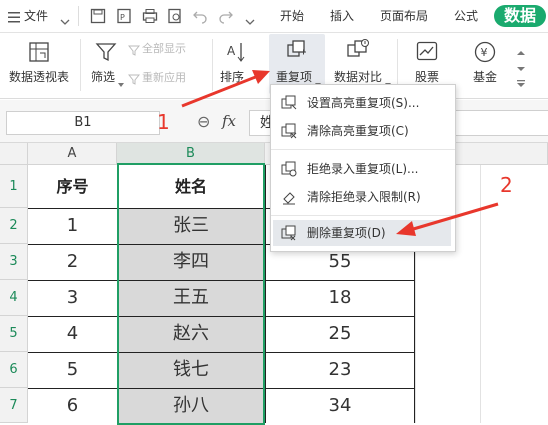  Describe the element at coordinates (191, 226) in the screenshot. I see `cell-b2: 张三` at that location.